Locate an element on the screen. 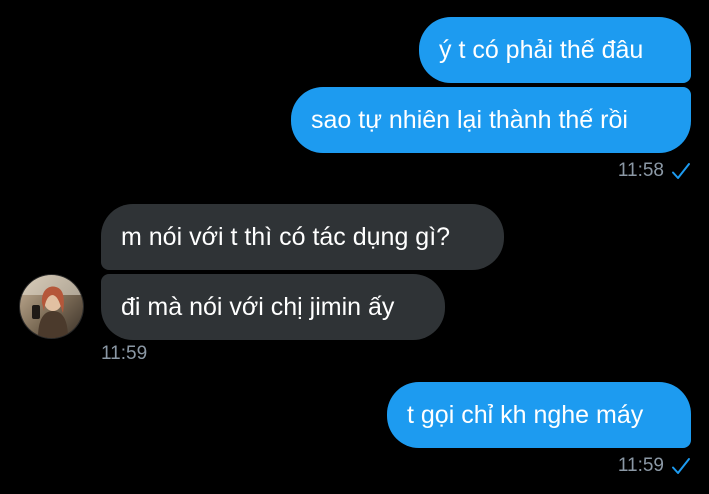  message-text: sao tự nhiên lại thành thế rồi is located at coordinates (469, 120).